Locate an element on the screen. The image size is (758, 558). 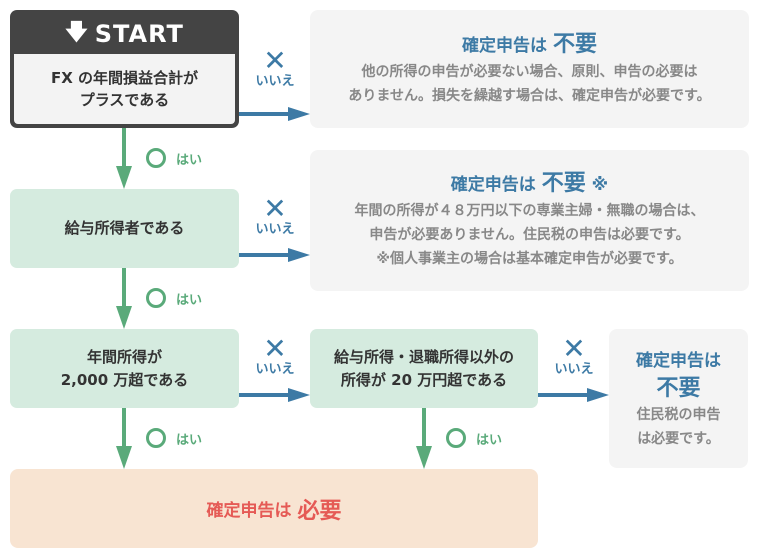
question-salaried: 給与所得者である is located at coordinates (124, 228).